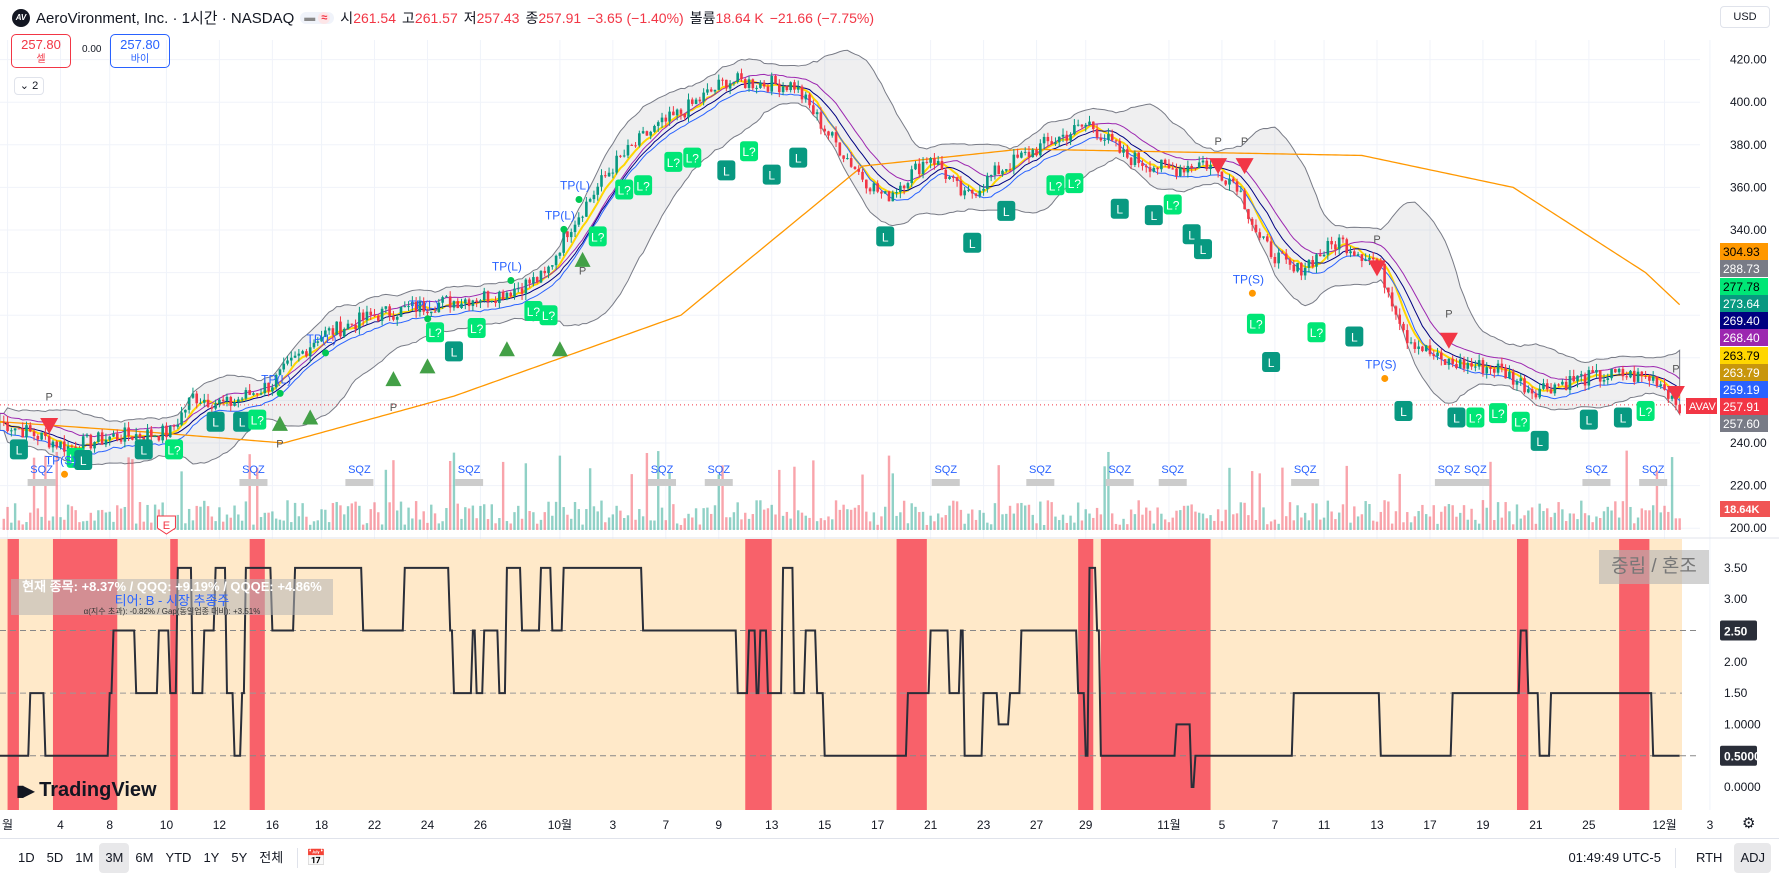 The image size is (1779, 876). Describe the element at coordinates (114, 857) in the screenshot. I see `range-3M: 3M` at that location.